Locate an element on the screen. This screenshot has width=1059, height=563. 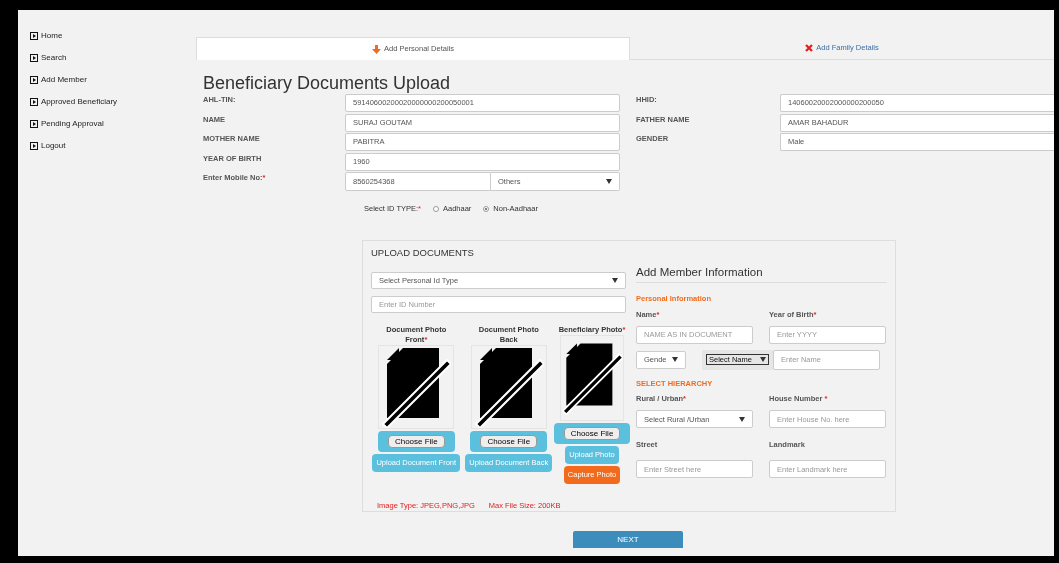
sidebar-item: Search is located at coordinates (113, 58).